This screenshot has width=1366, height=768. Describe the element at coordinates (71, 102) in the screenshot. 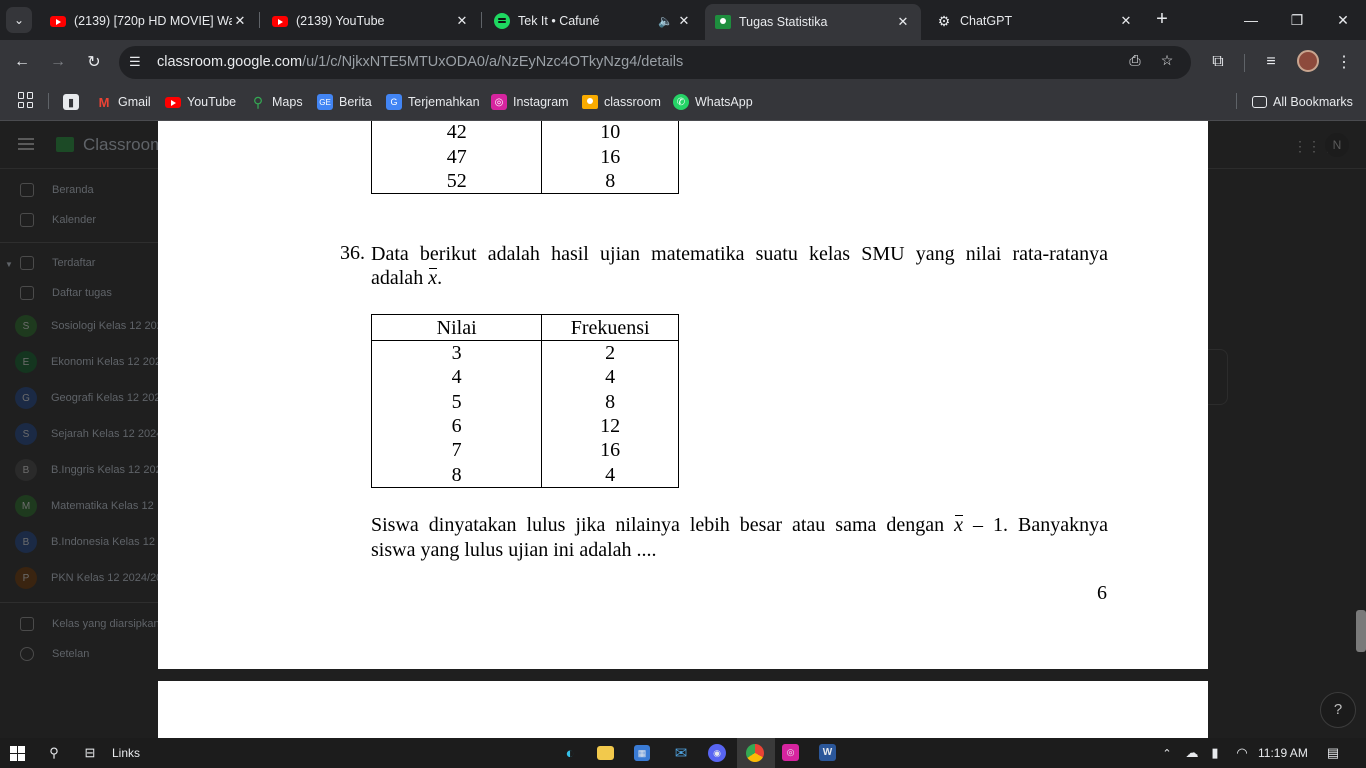

I see `bookmark-icon: ▮` at that location.